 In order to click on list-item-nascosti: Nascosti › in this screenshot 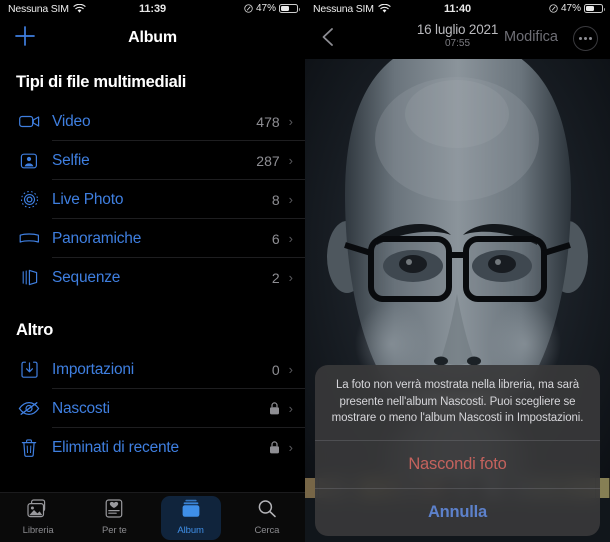, I will do `click(152, 408)`.